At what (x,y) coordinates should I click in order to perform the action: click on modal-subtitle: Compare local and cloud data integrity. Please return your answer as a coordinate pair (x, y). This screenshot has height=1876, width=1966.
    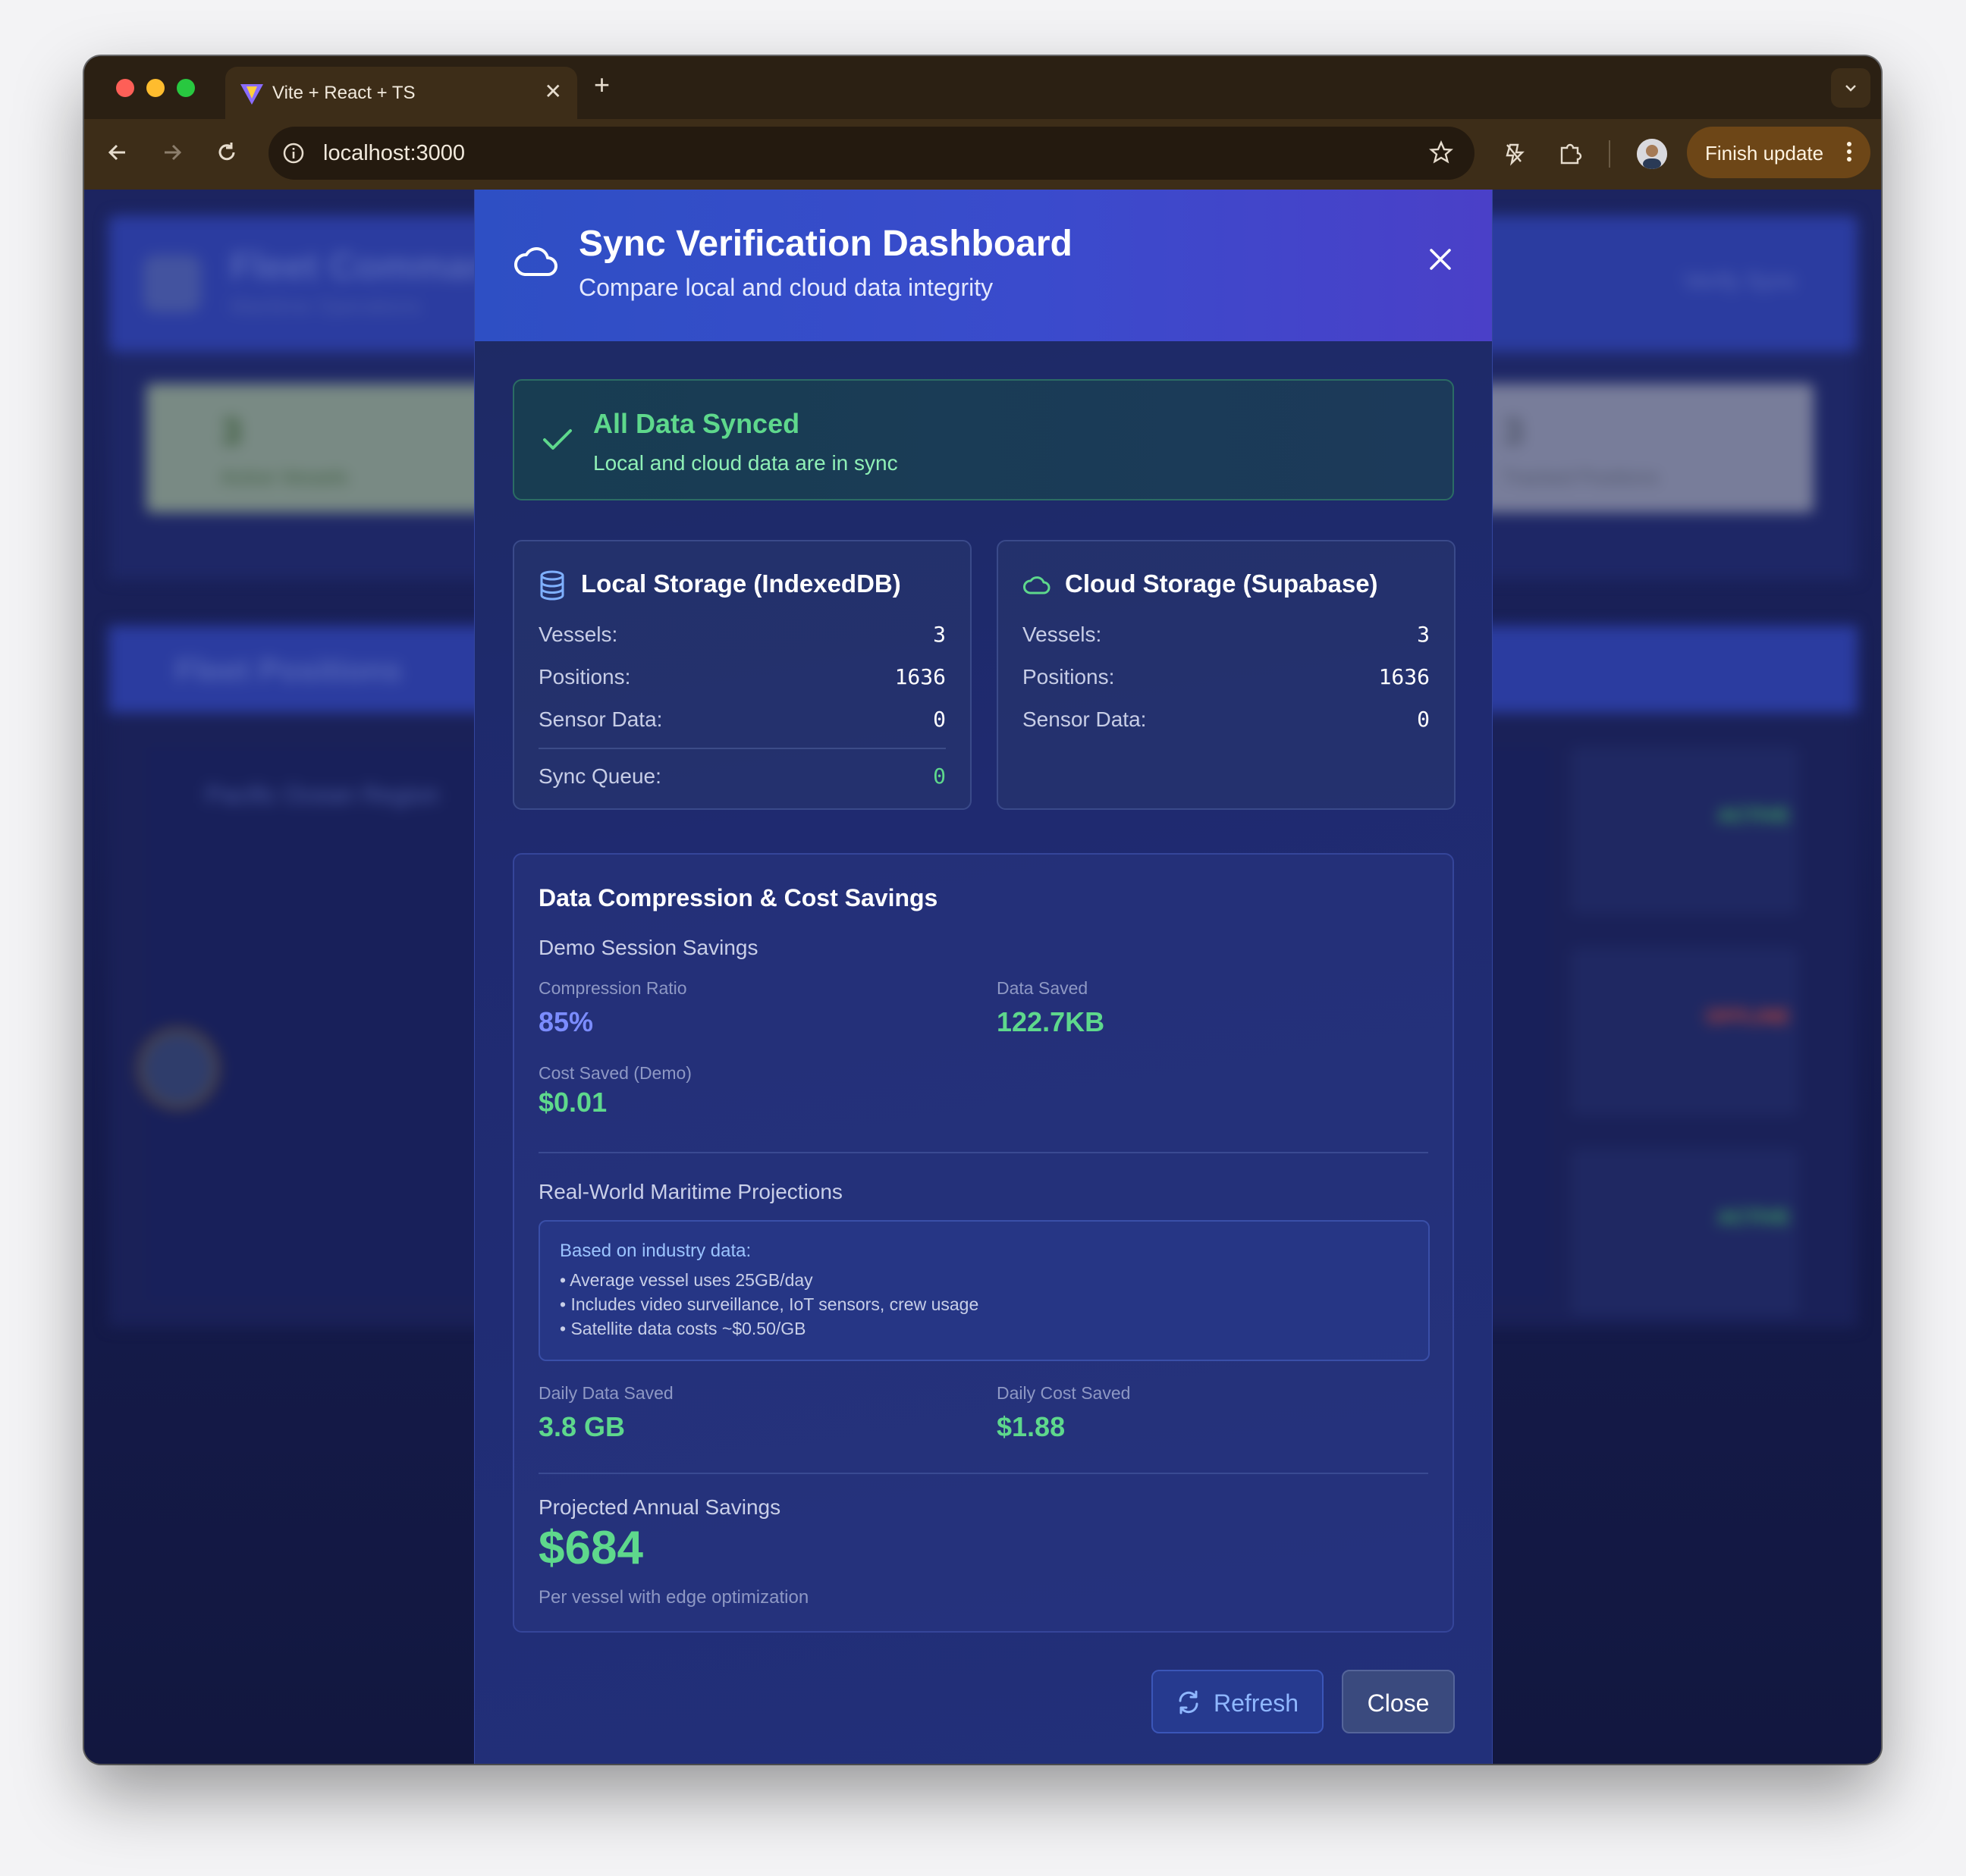
    Looking at the image, I should click on (786, 287).